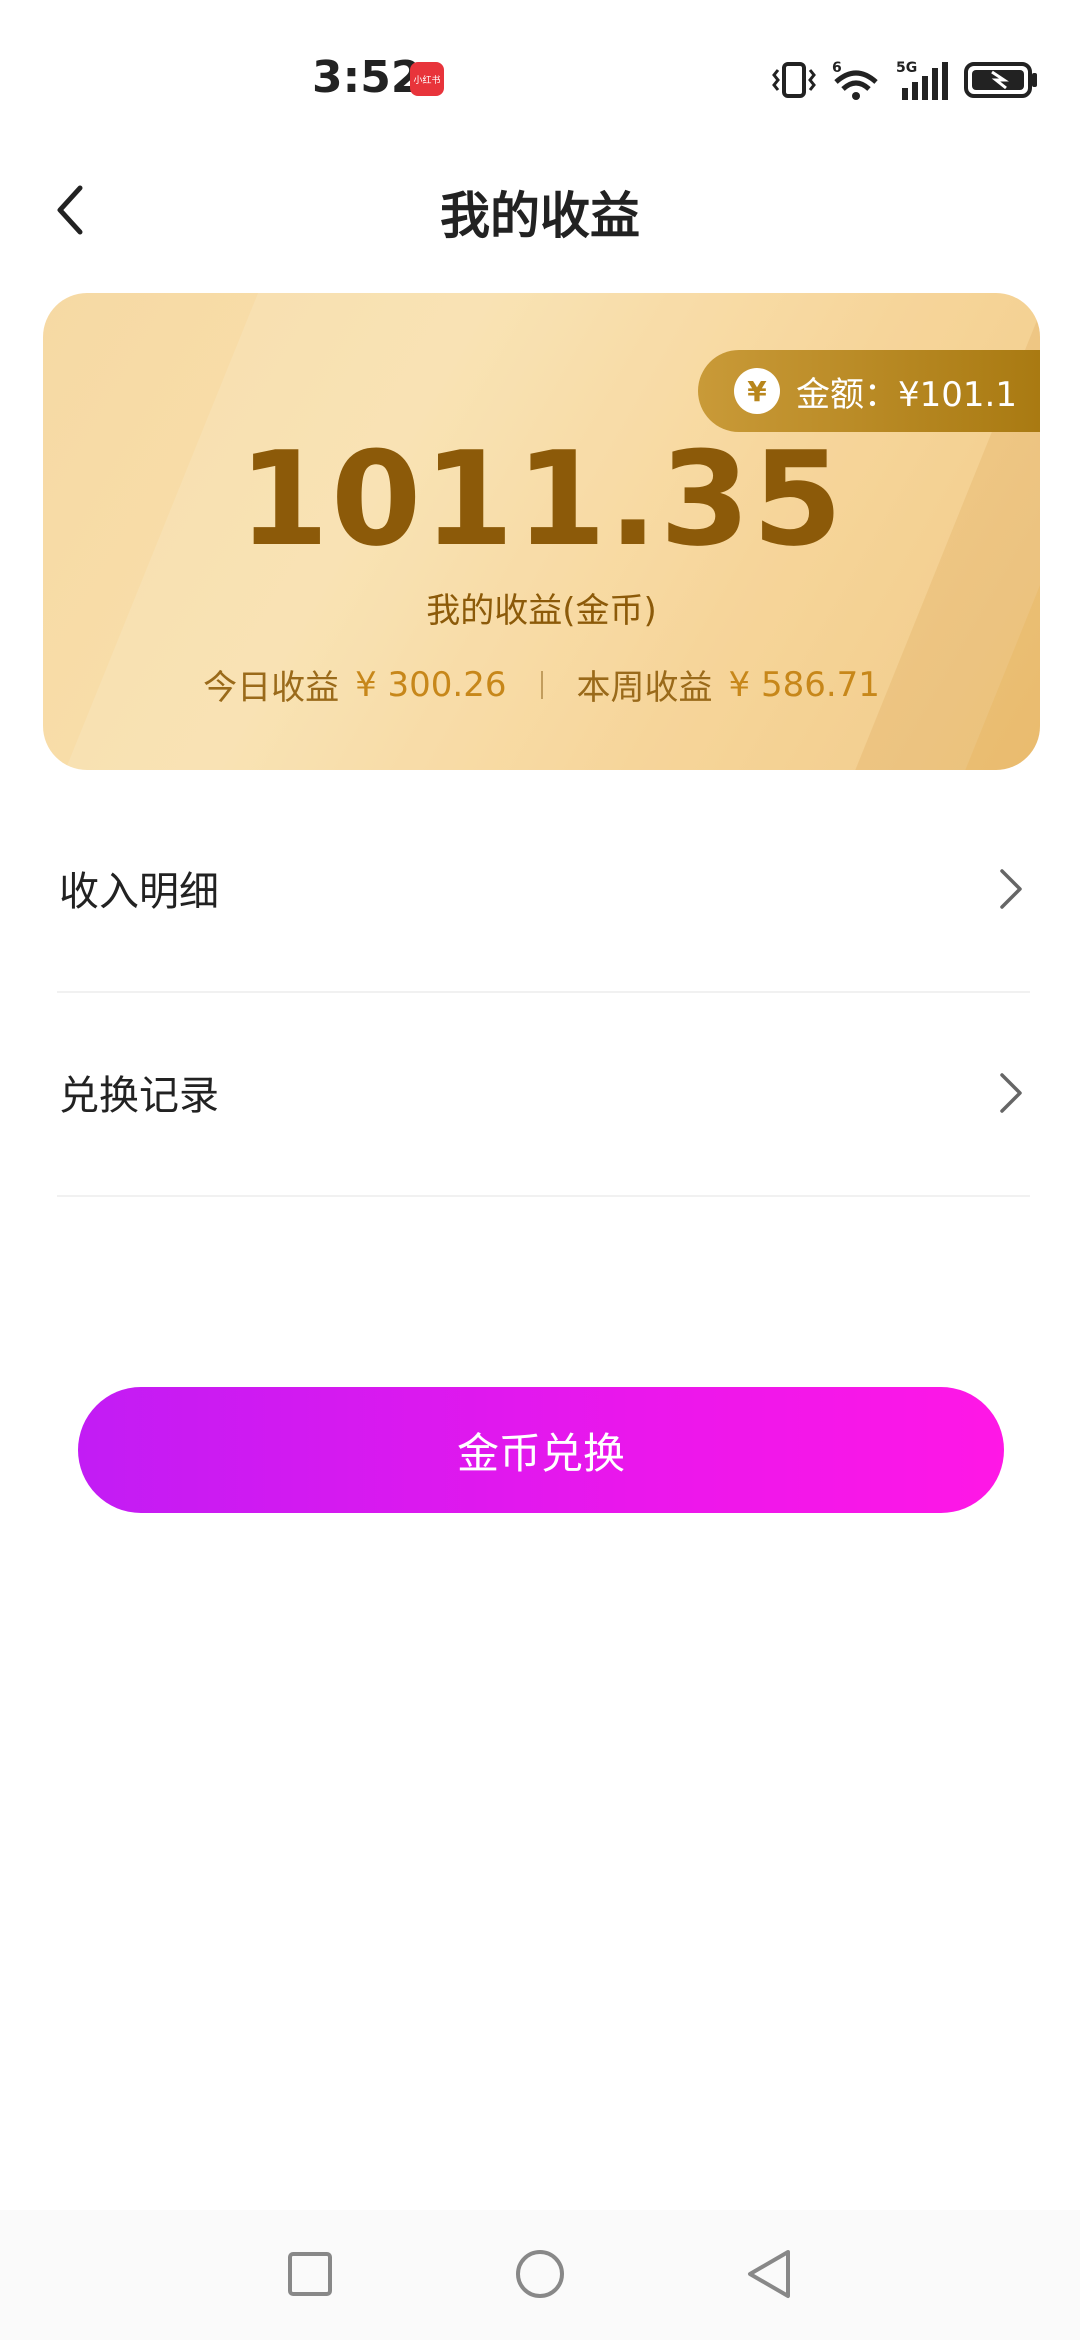  I want to click on recents-button, so click(310, 2274).